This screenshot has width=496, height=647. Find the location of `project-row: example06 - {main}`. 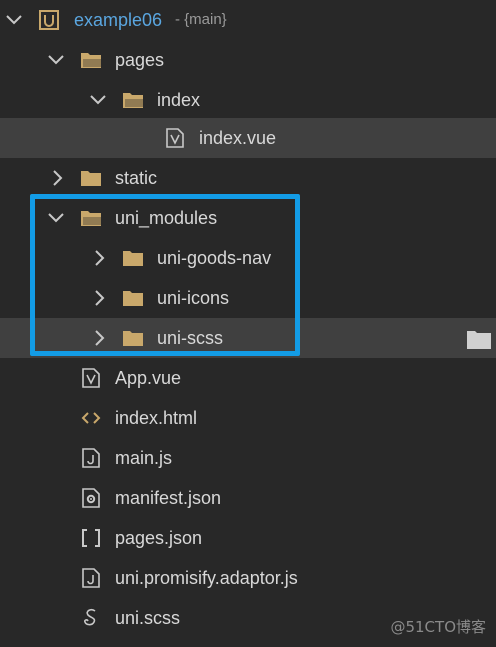

project-row: example06 - {main} is located at coordinates (248, 20).